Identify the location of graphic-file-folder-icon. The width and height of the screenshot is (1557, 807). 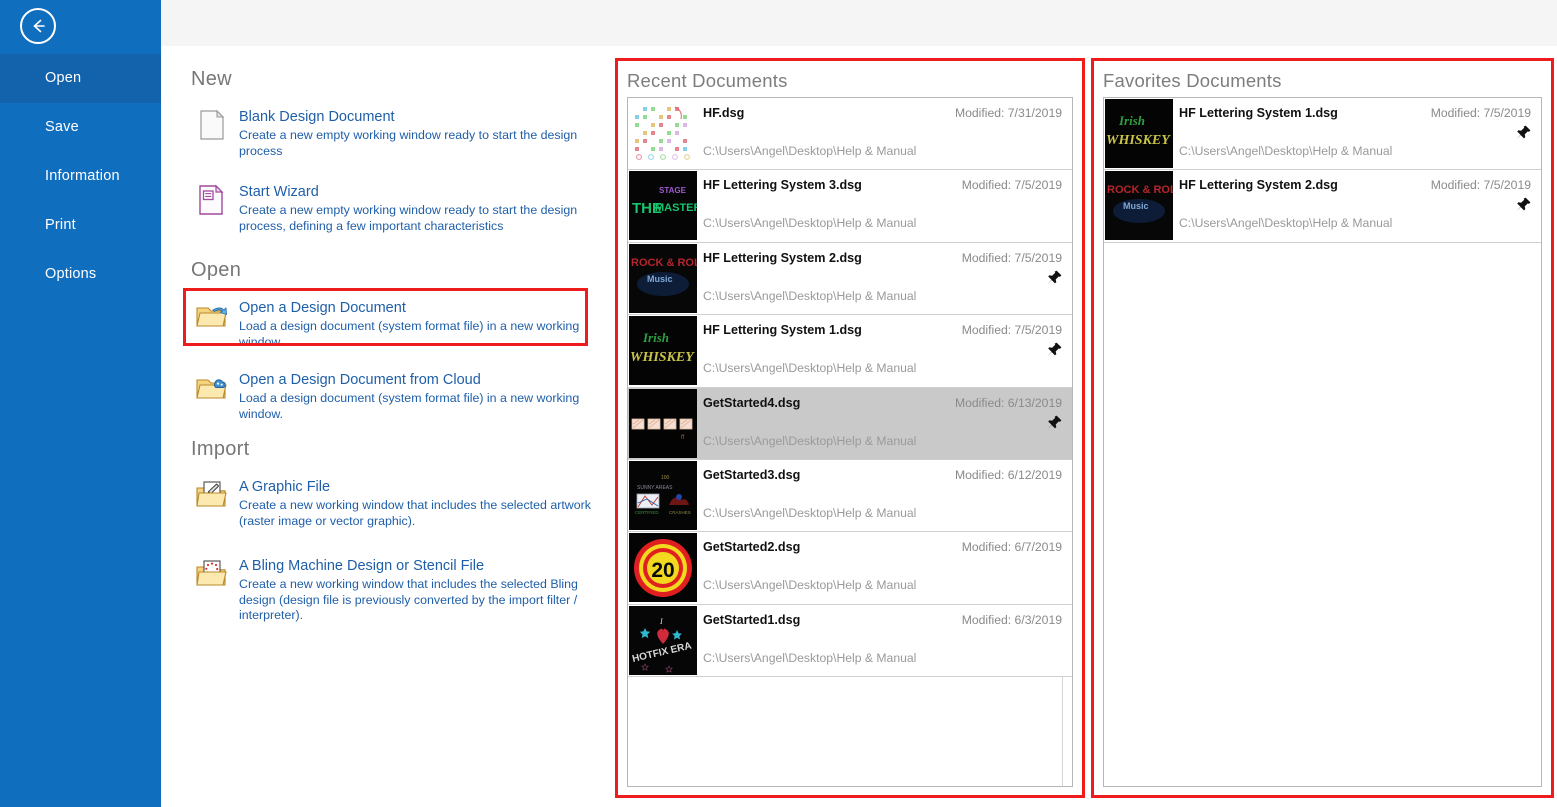
(212, 495).